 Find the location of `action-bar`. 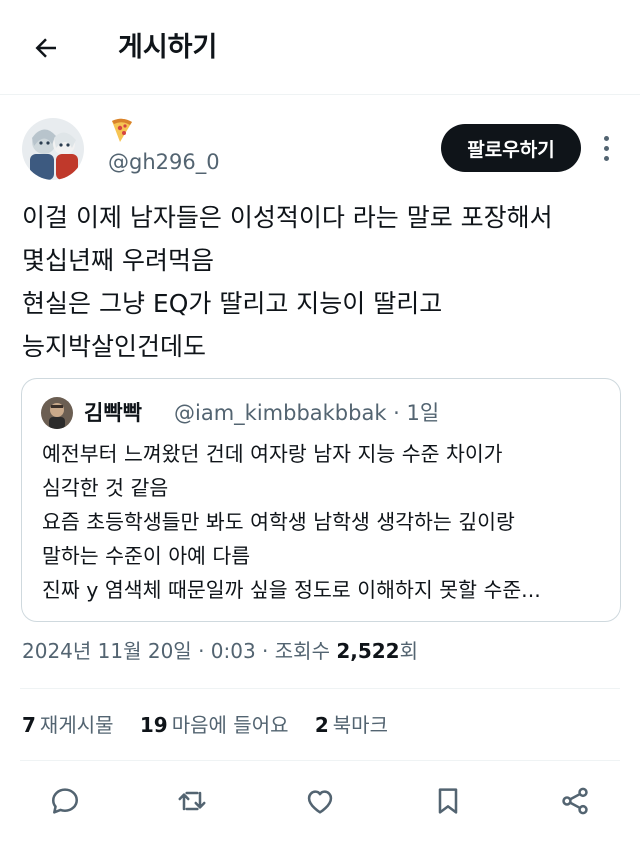

action-bar is located at coordinates (320, 801).